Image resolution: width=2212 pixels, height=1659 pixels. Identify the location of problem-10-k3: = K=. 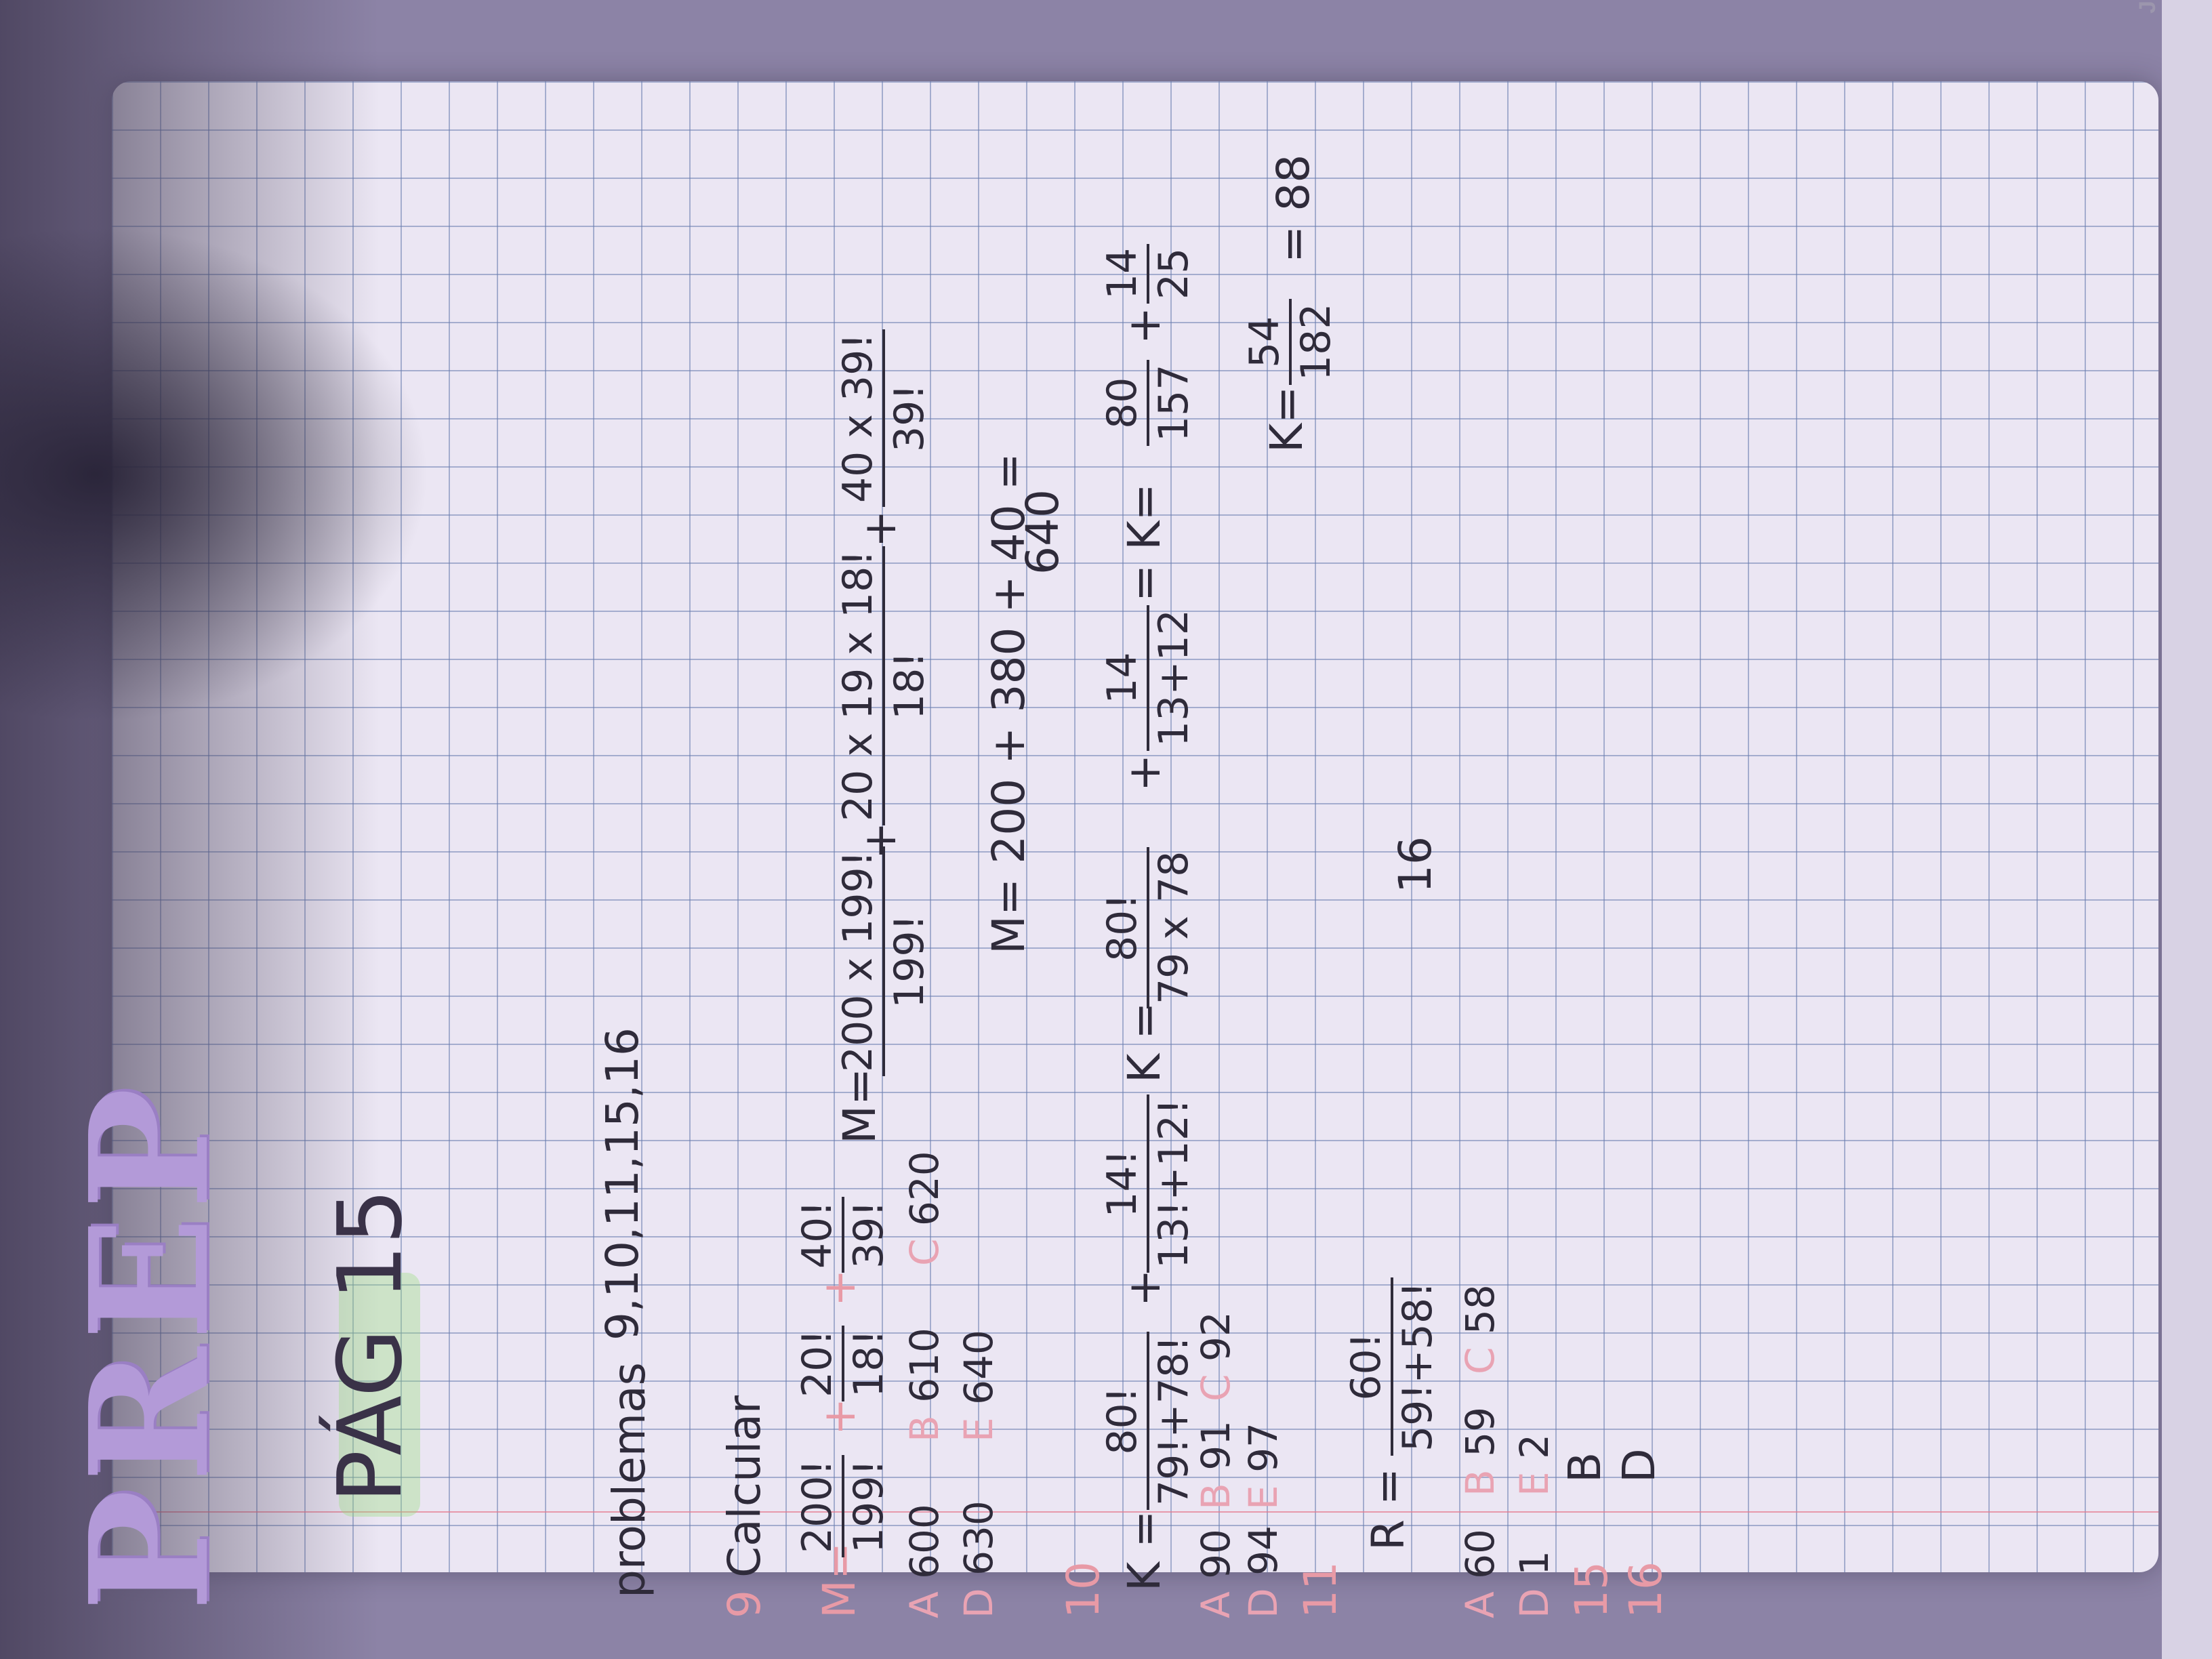
(1144, 542).